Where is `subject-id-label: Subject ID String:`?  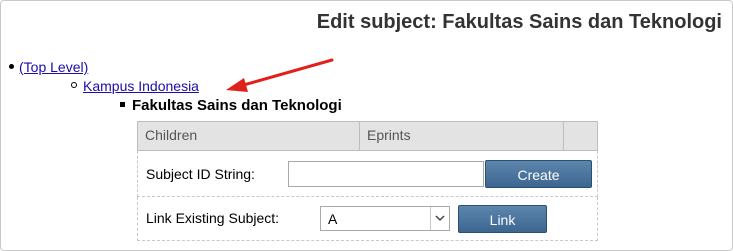
subject-id-label: Subject ID String: is located at coordinates (200, 174).